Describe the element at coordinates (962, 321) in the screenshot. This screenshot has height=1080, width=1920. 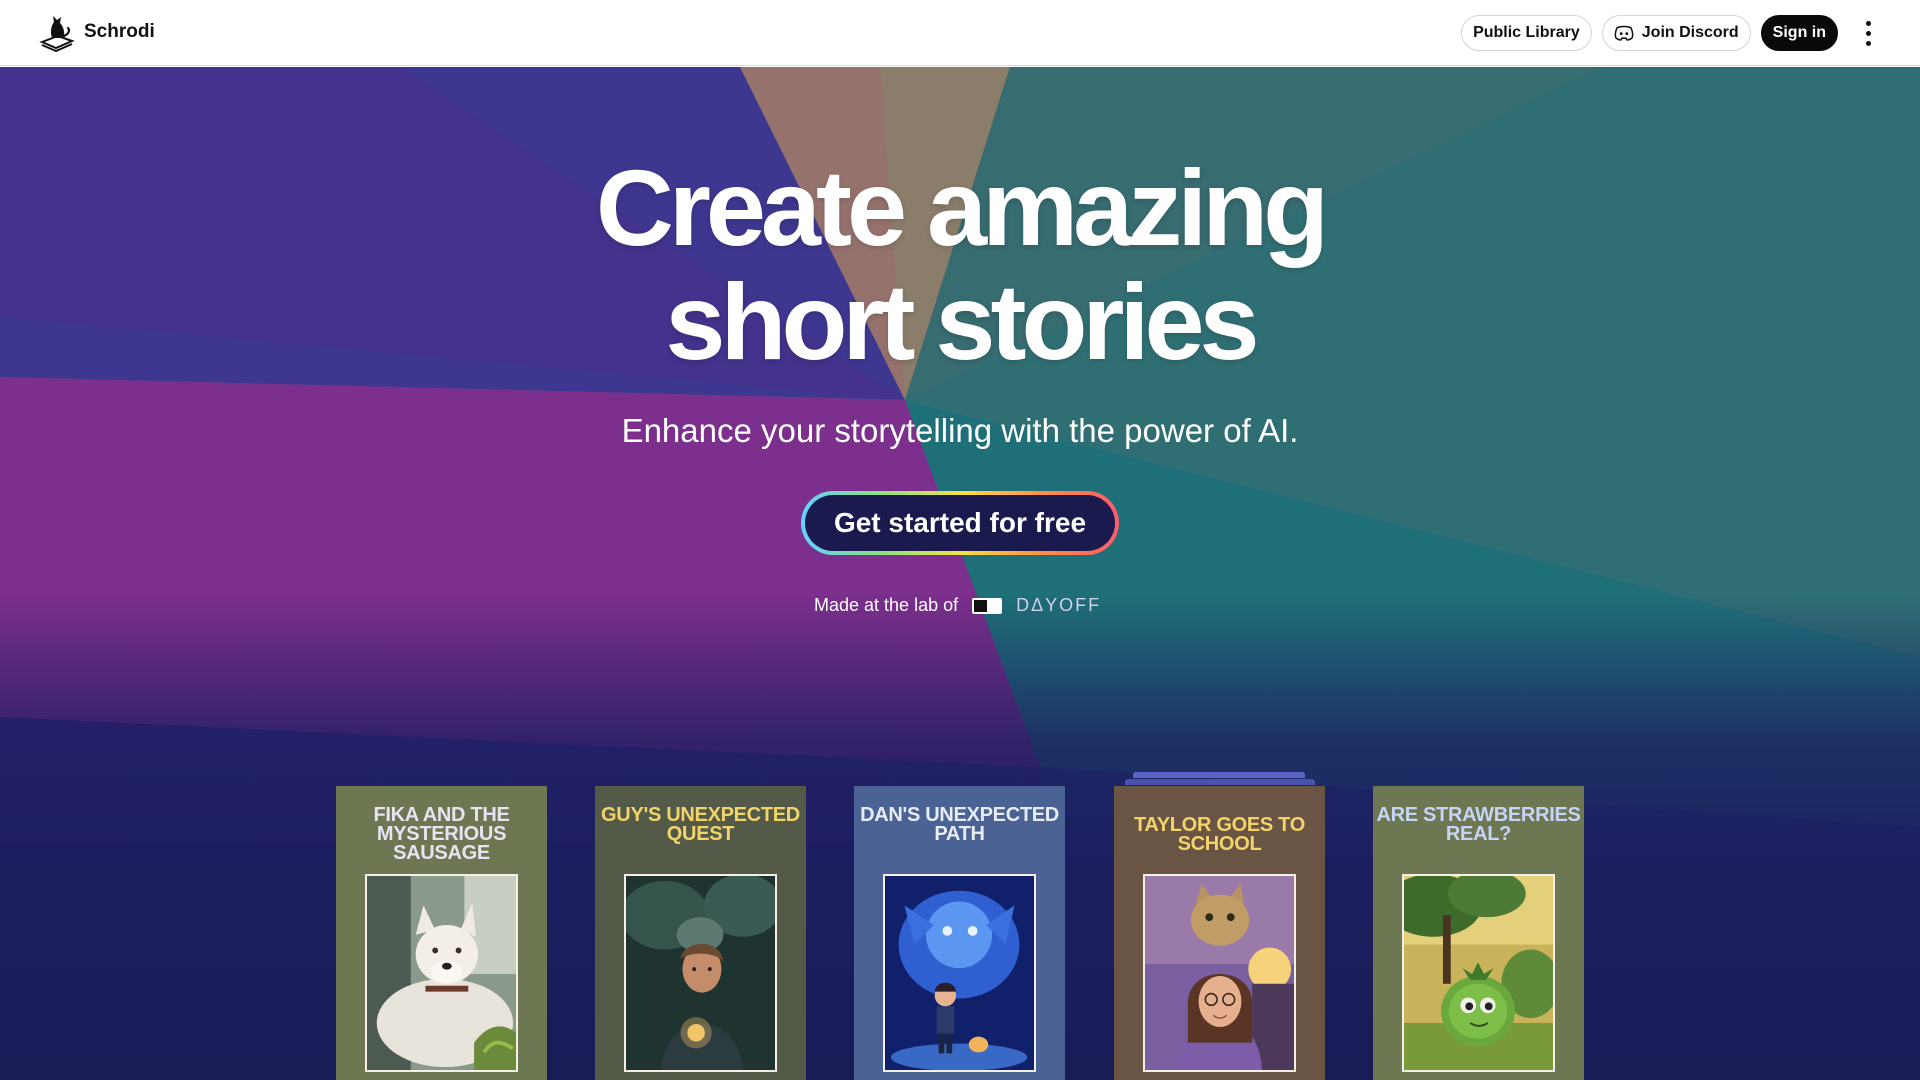
I see `hero-headline-line2: short stories` at that location.